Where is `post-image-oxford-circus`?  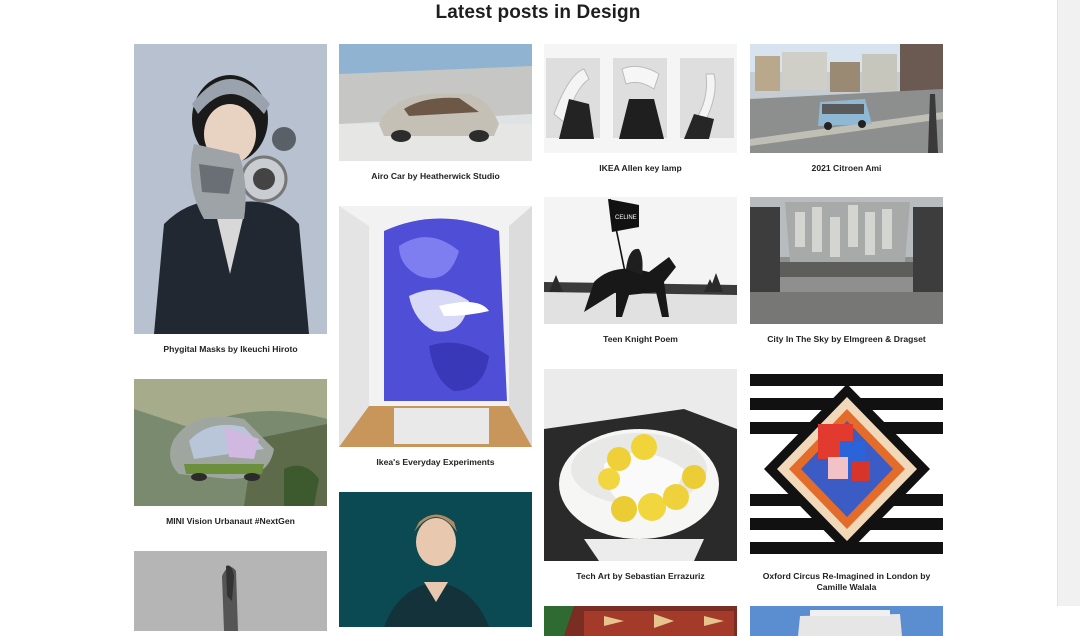
post-image-oxford-circus is located at coordinates (846, 465).